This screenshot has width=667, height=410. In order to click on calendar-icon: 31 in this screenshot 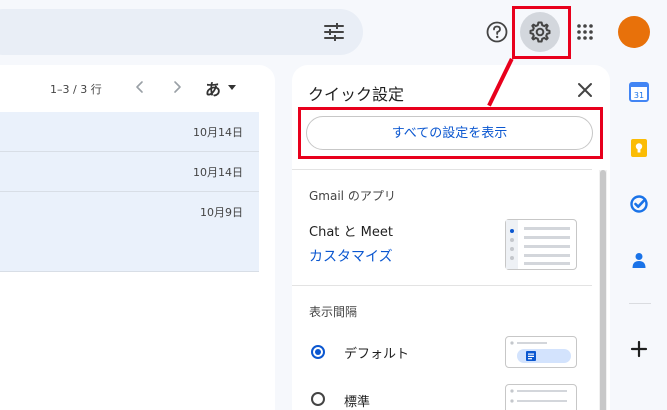, I will do `click(639, 92)`.